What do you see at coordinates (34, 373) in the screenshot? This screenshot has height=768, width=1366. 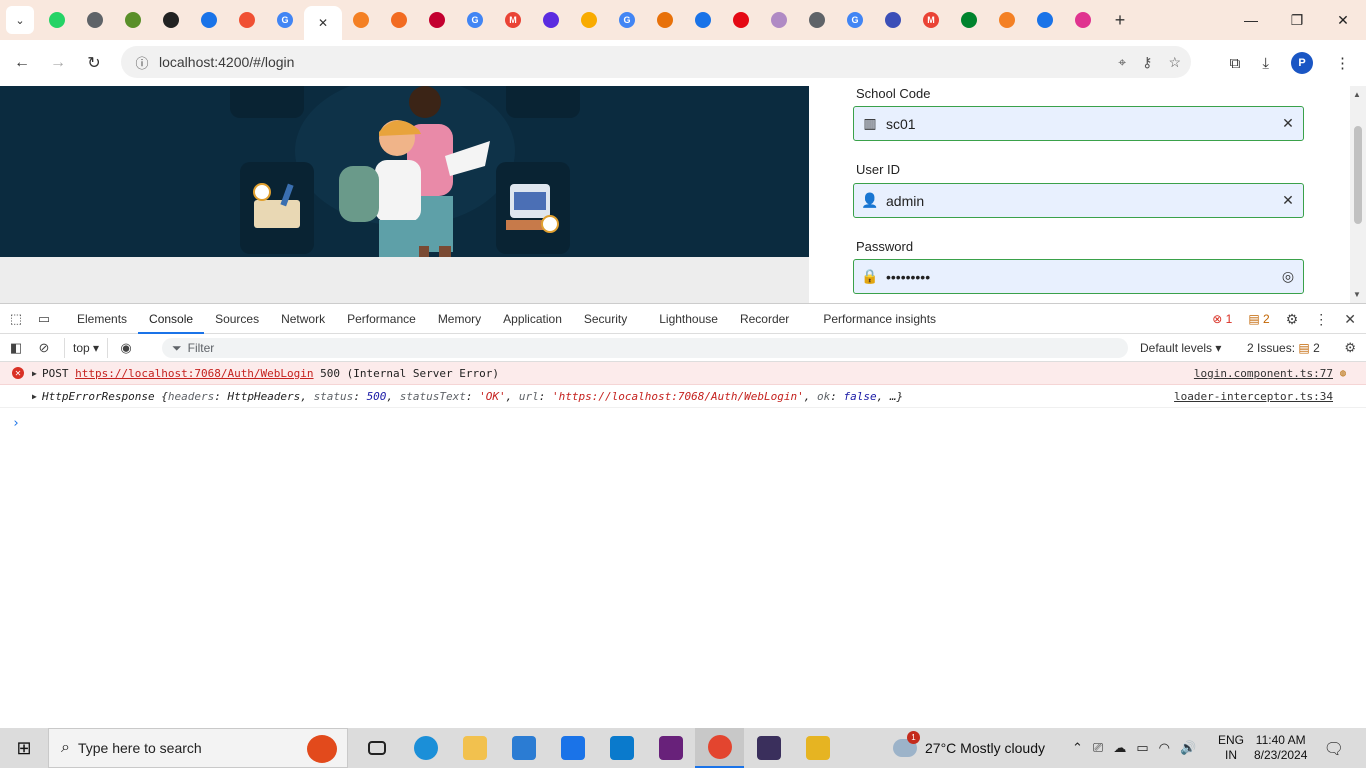 I see `expand-triangle-icon: ▶` at bounding box center [34, 373].